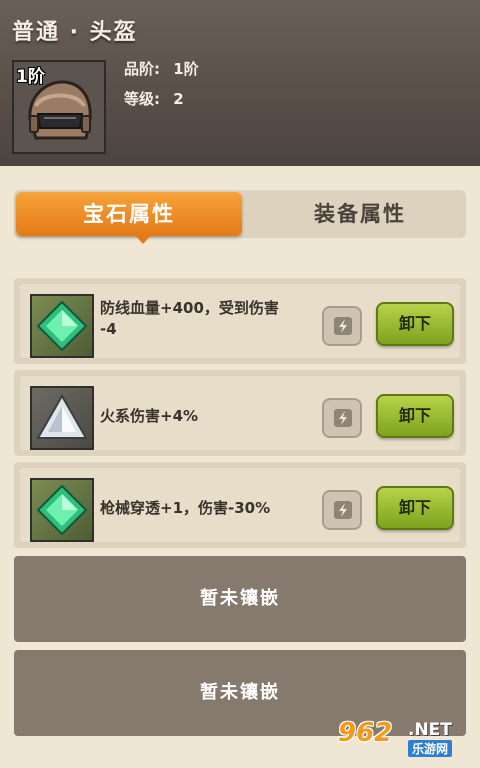 This screenshot has width=480, height=768. Describe the element at coordinates (30, 77) in the screenshot. I see `tier-badge: 1阶` at that location.